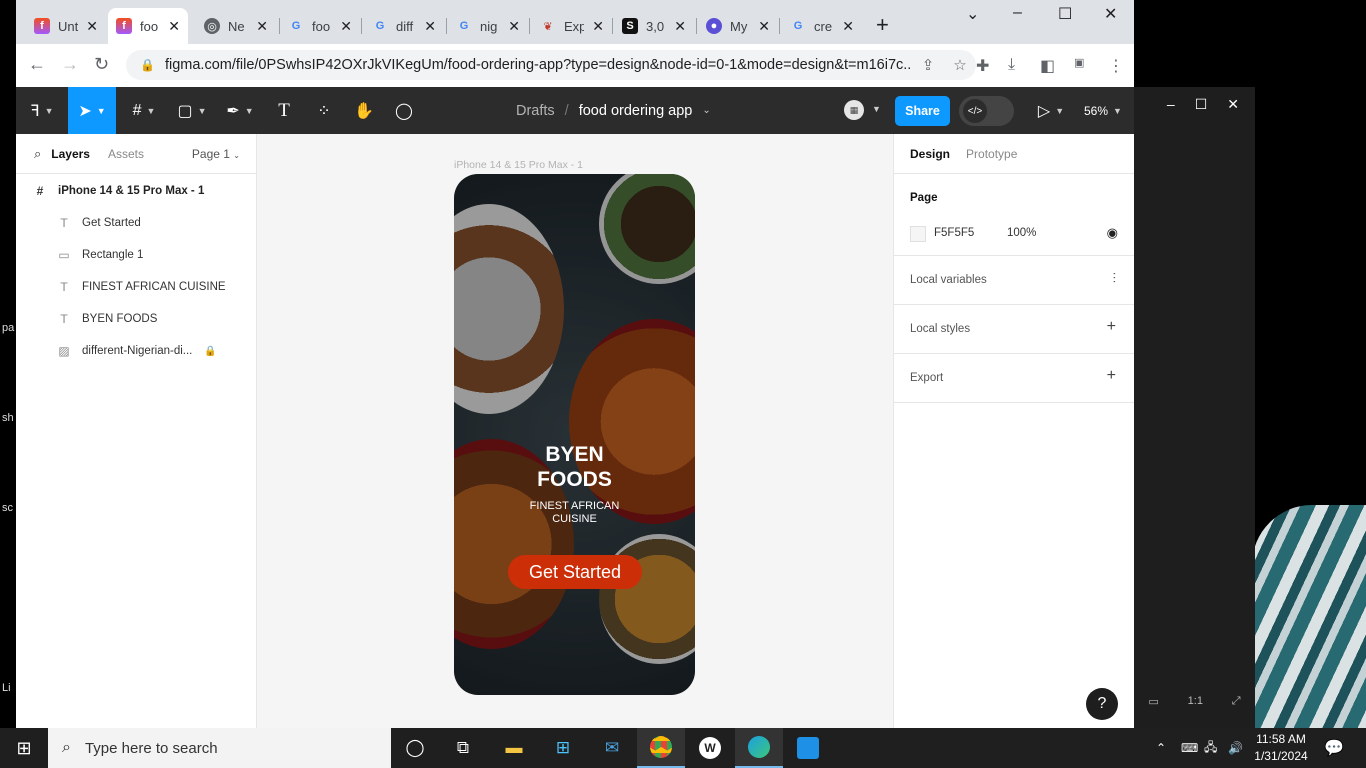 This screenshot has height=768, width=1366. What do you see at coordinates (1236, 701) in the screenshot?
I see `expand-icon: ⤢` at bounding box center [1236, 701].